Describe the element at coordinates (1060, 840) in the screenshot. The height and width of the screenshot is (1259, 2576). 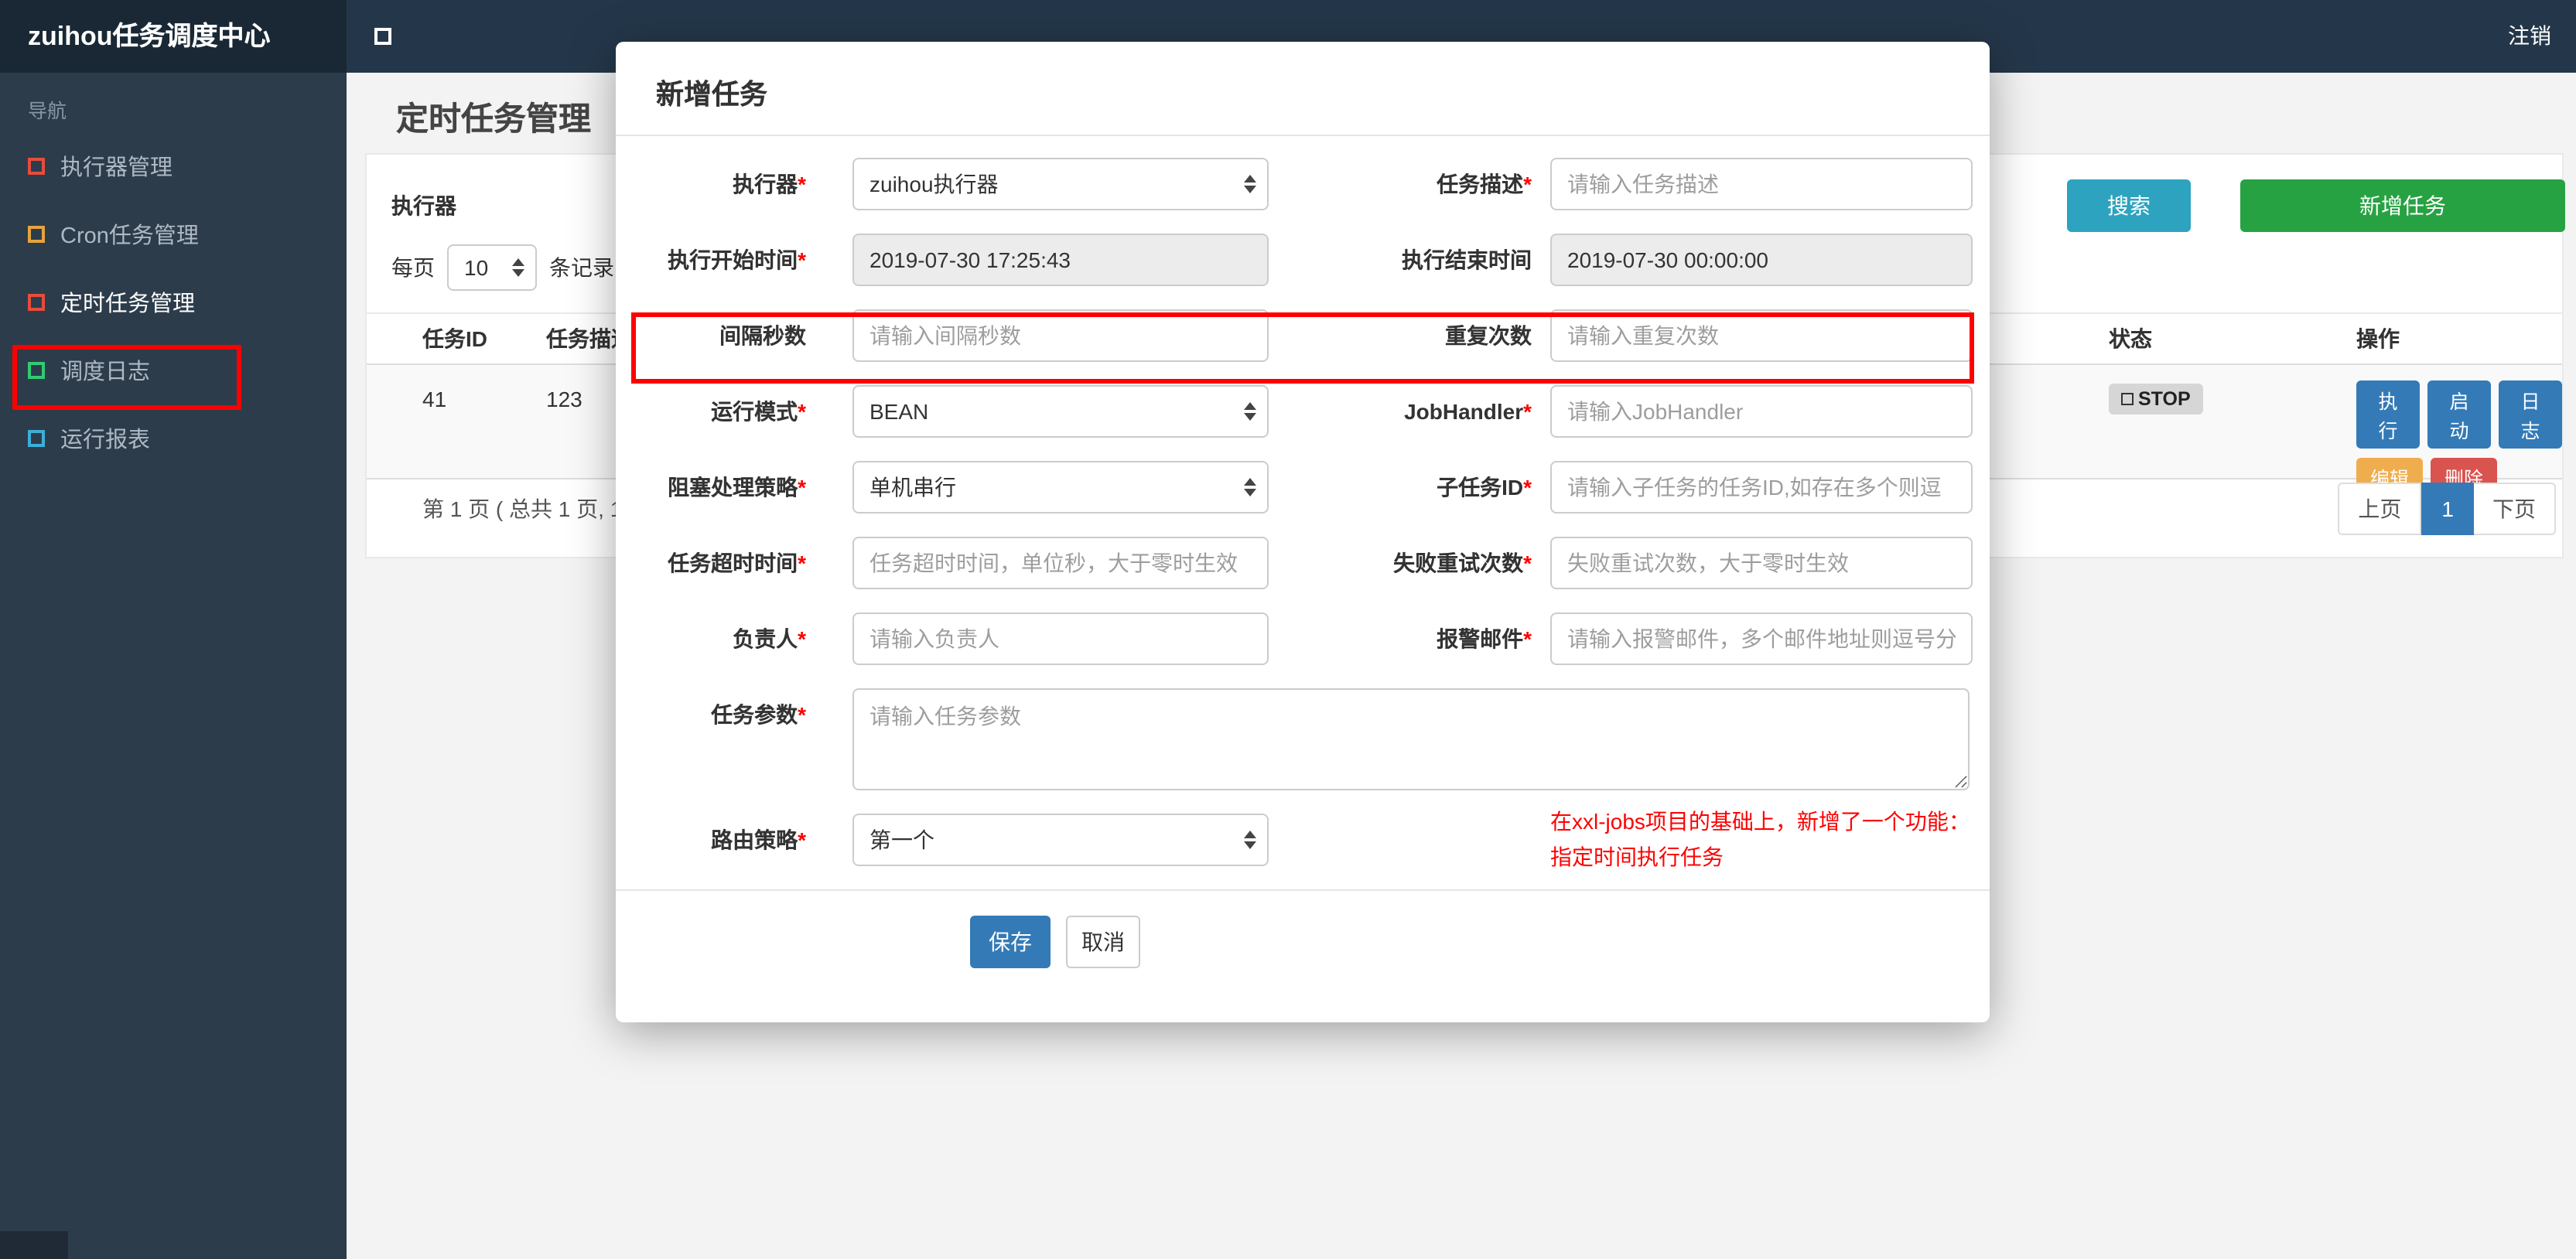
I see `route-strategy-select: 第一个` at that location.